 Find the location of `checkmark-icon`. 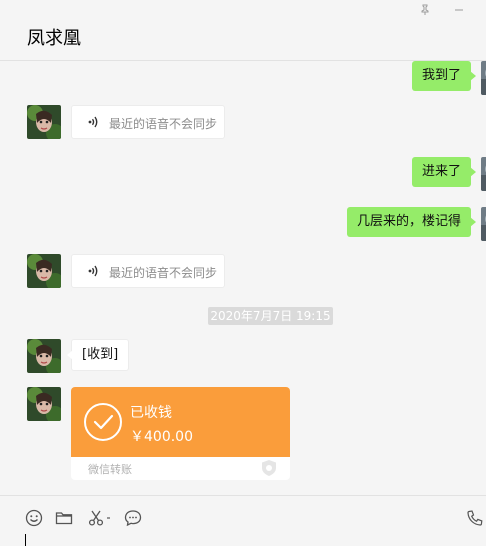

checkmark-icon is located at coordinates (103, 422).